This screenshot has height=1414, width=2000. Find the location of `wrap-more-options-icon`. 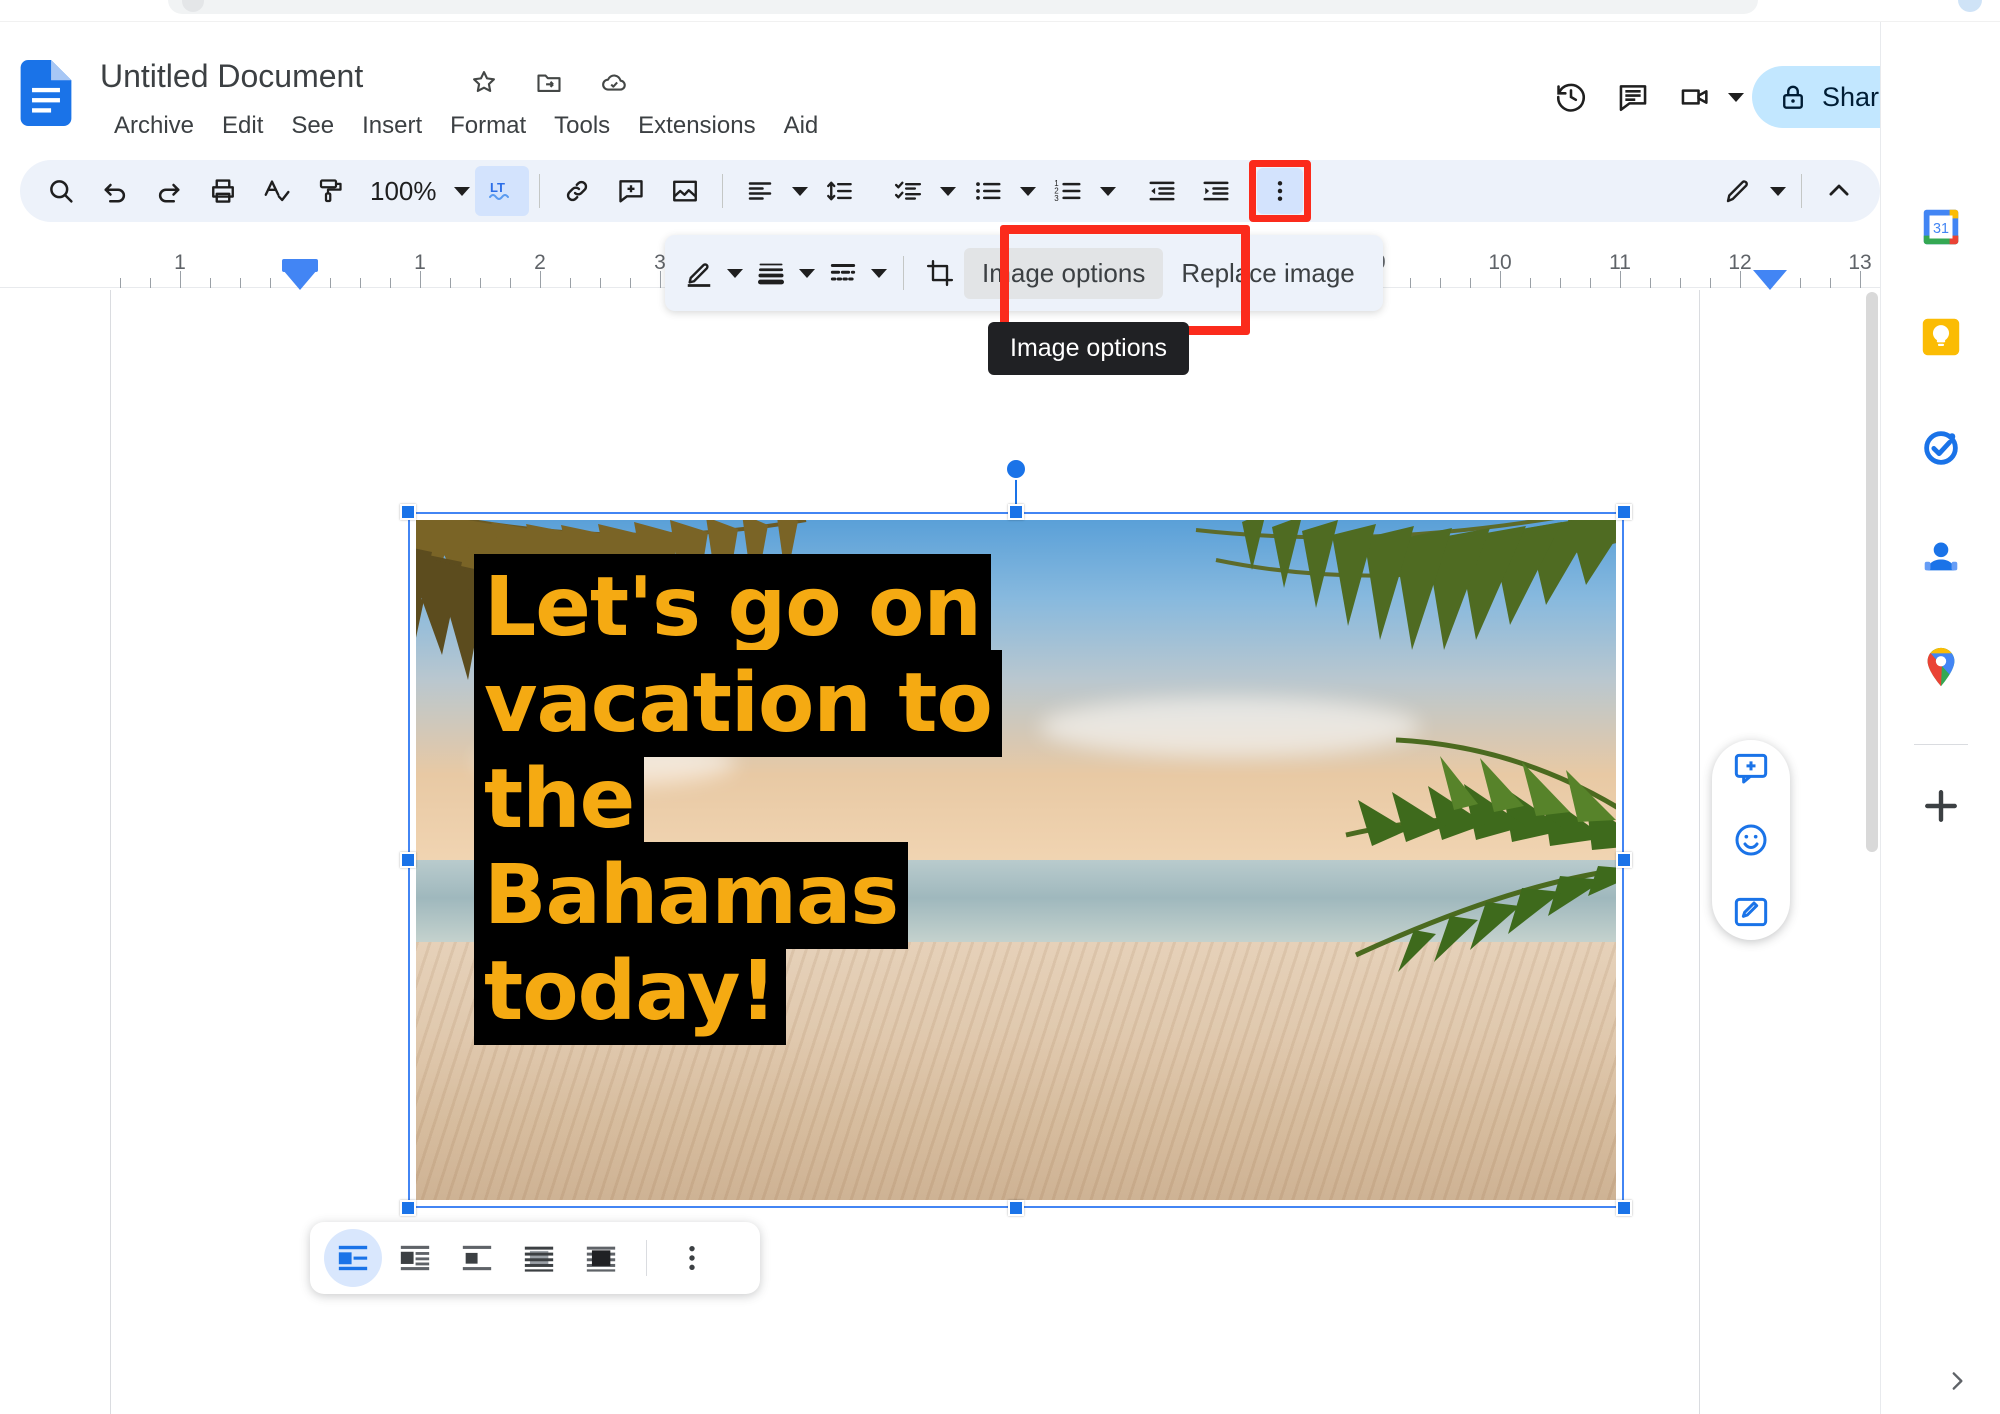

wrap-more-options-icon is located at coordinates (692, 1258).